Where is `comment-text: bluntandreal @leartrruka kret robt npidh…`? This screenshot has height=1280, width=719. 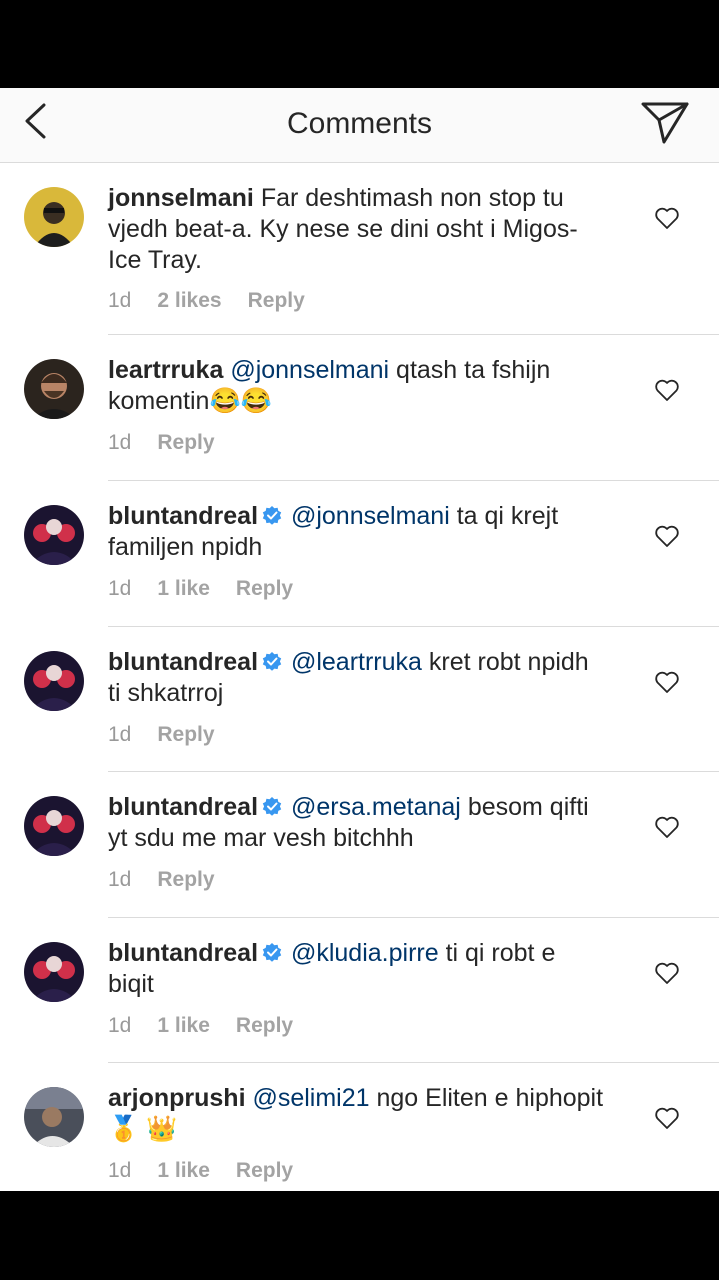 comment-text: bluntandreal @leartrruka kret robt npidh… is located at coordinates (358, 678).